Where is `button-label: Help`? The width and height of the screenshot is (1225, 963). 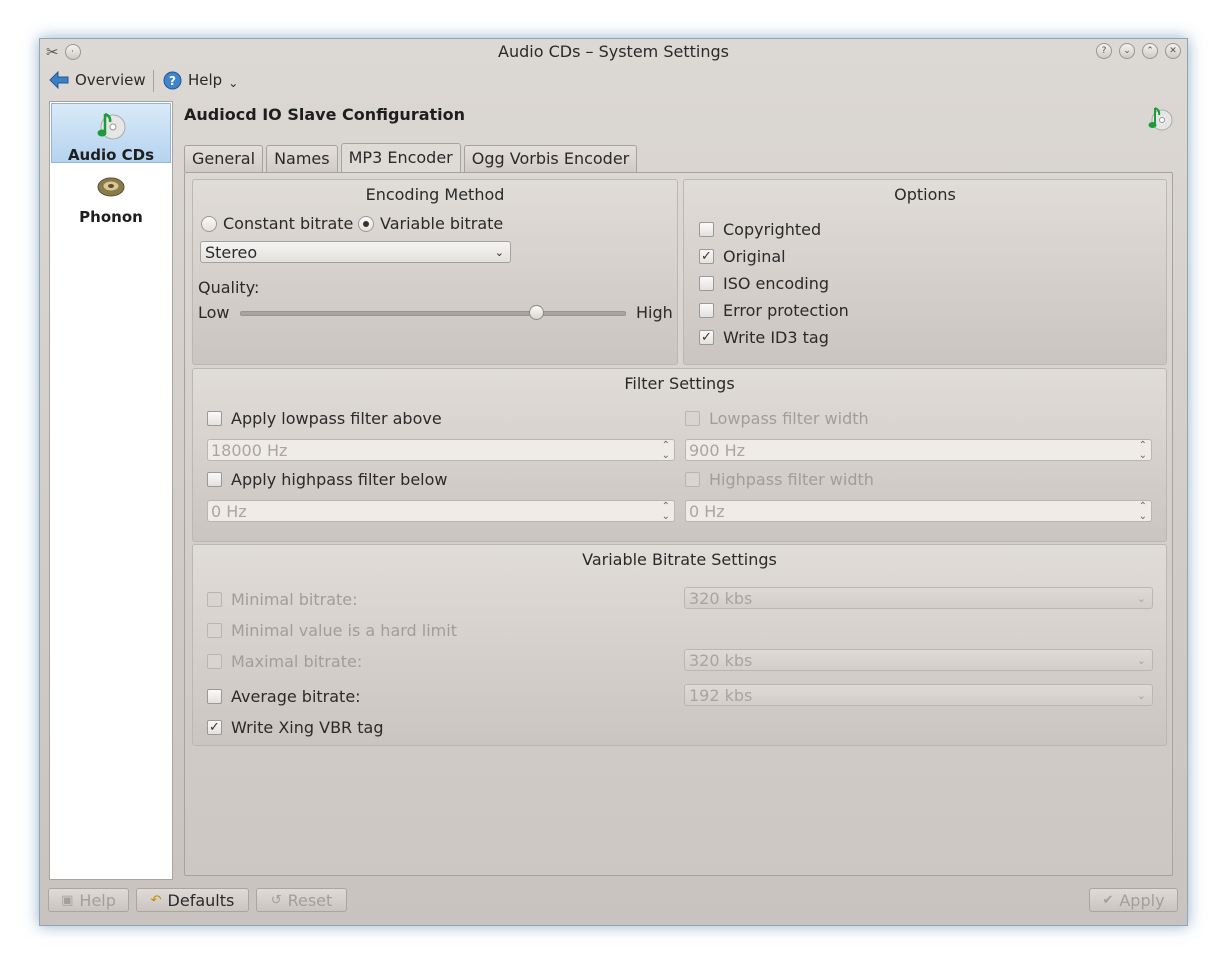
button-label: Help is located at coordinates (97, 900).